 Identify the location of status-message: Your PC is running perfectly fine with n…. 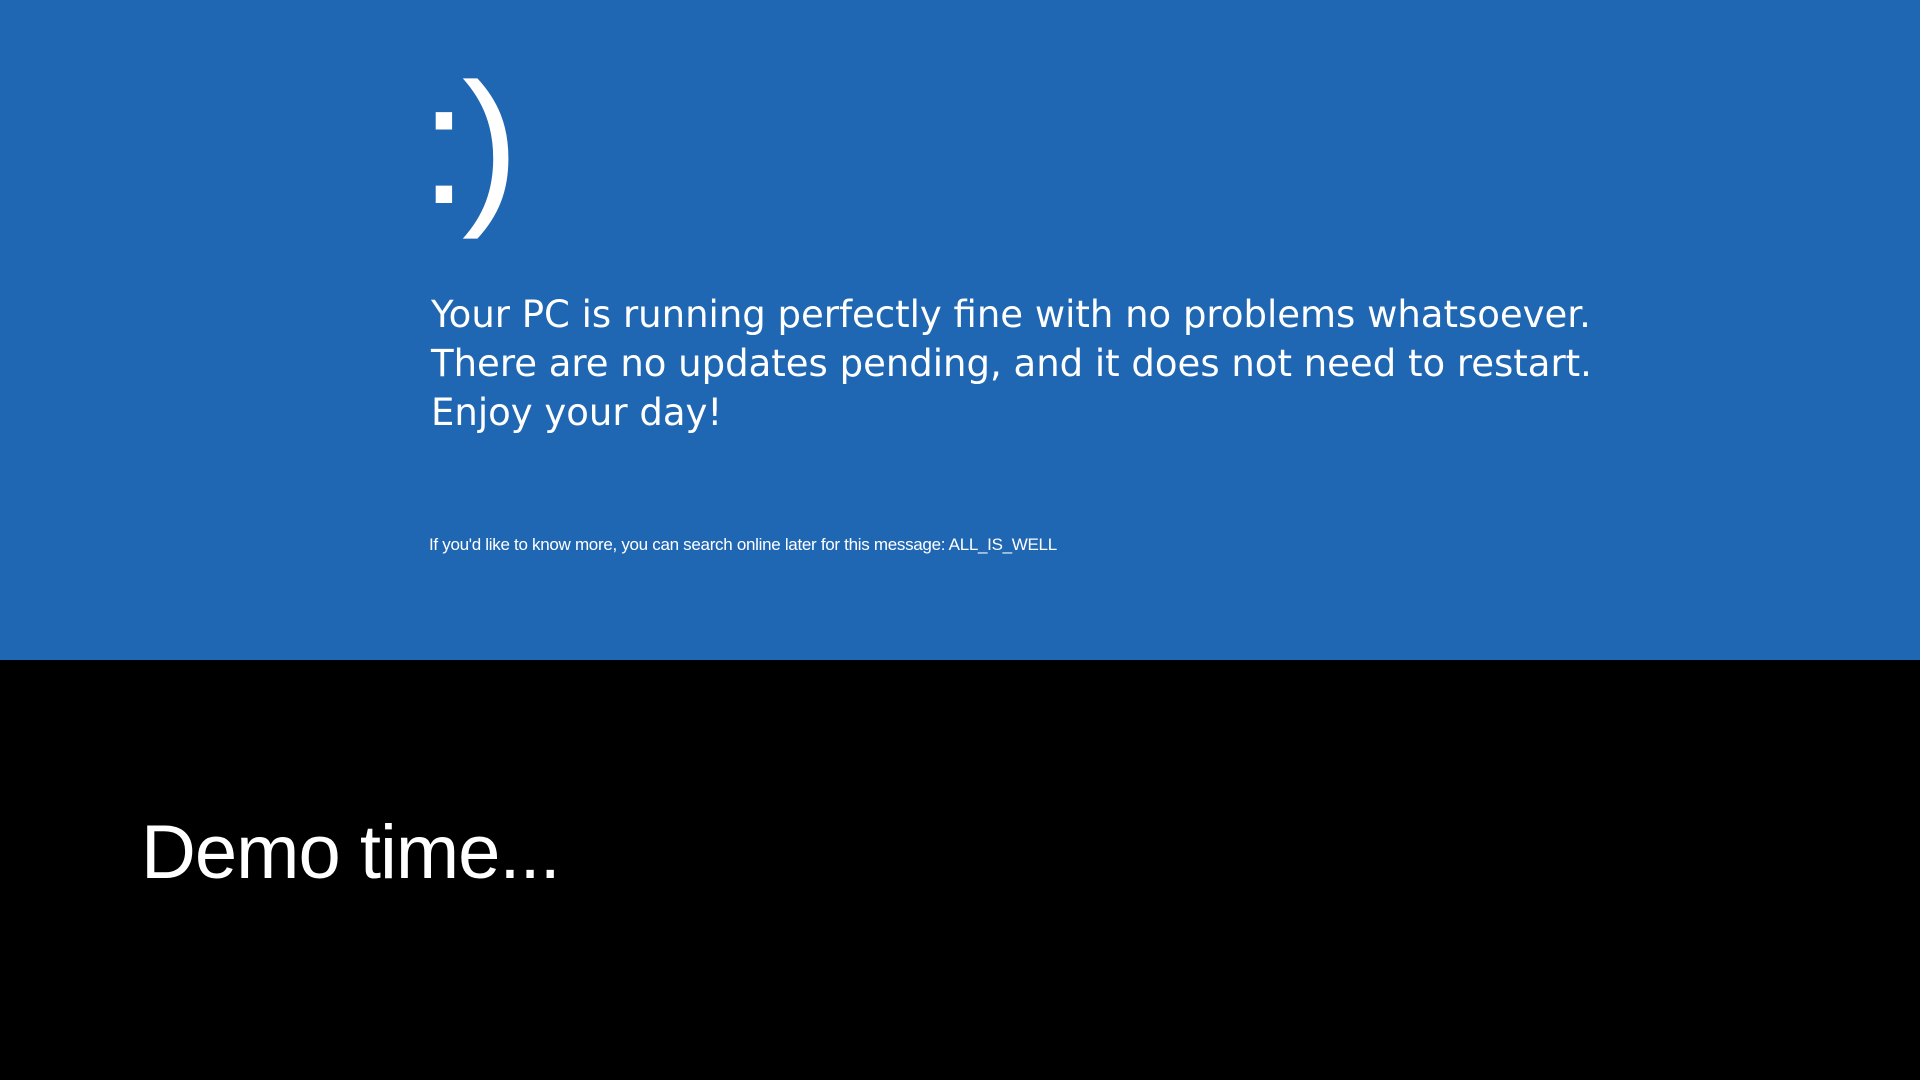
(1031, 363).